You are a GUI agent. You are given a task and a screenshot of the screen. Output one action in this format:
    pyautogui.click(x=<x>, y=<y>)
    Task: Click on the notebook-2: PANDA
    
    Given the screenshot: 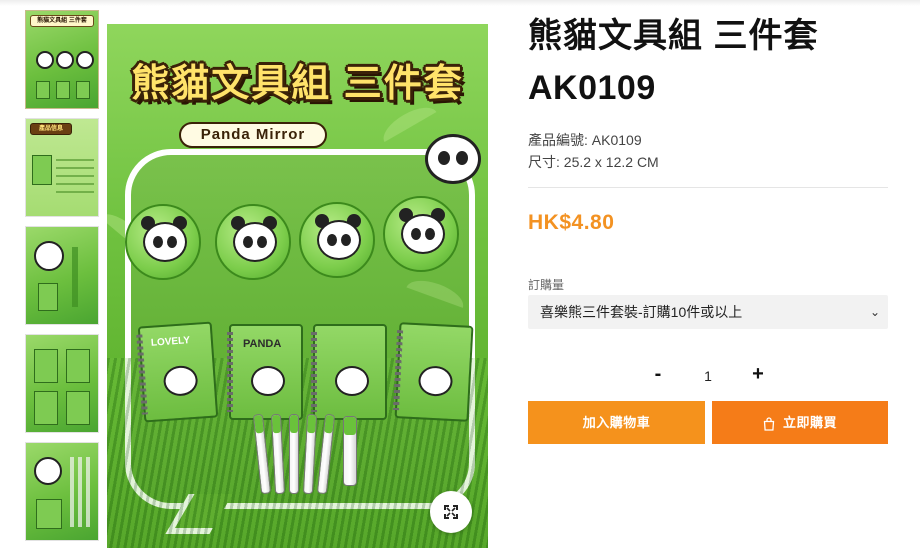 What is the action you would take?
    pyautogui.click(x=265, y=372)
    